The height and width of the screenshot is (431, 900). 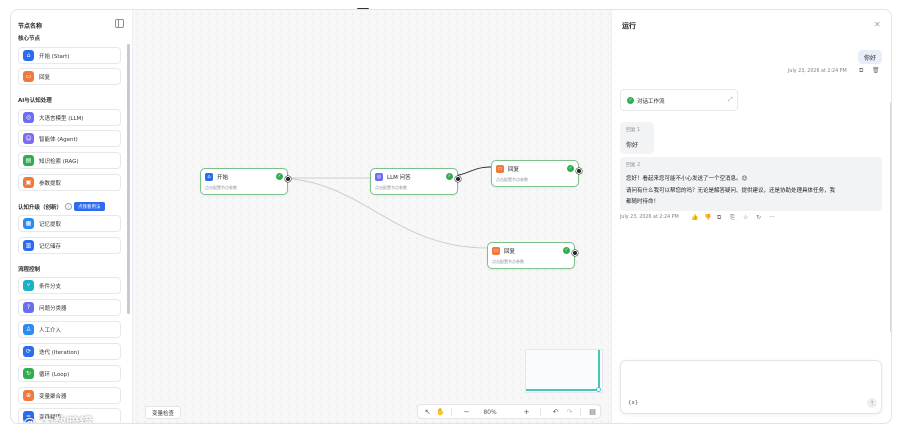 I want to click on flow-node-llm: ◎ LLM 问答 点击配置节点参数 ✓, so click(x=415, y=181).